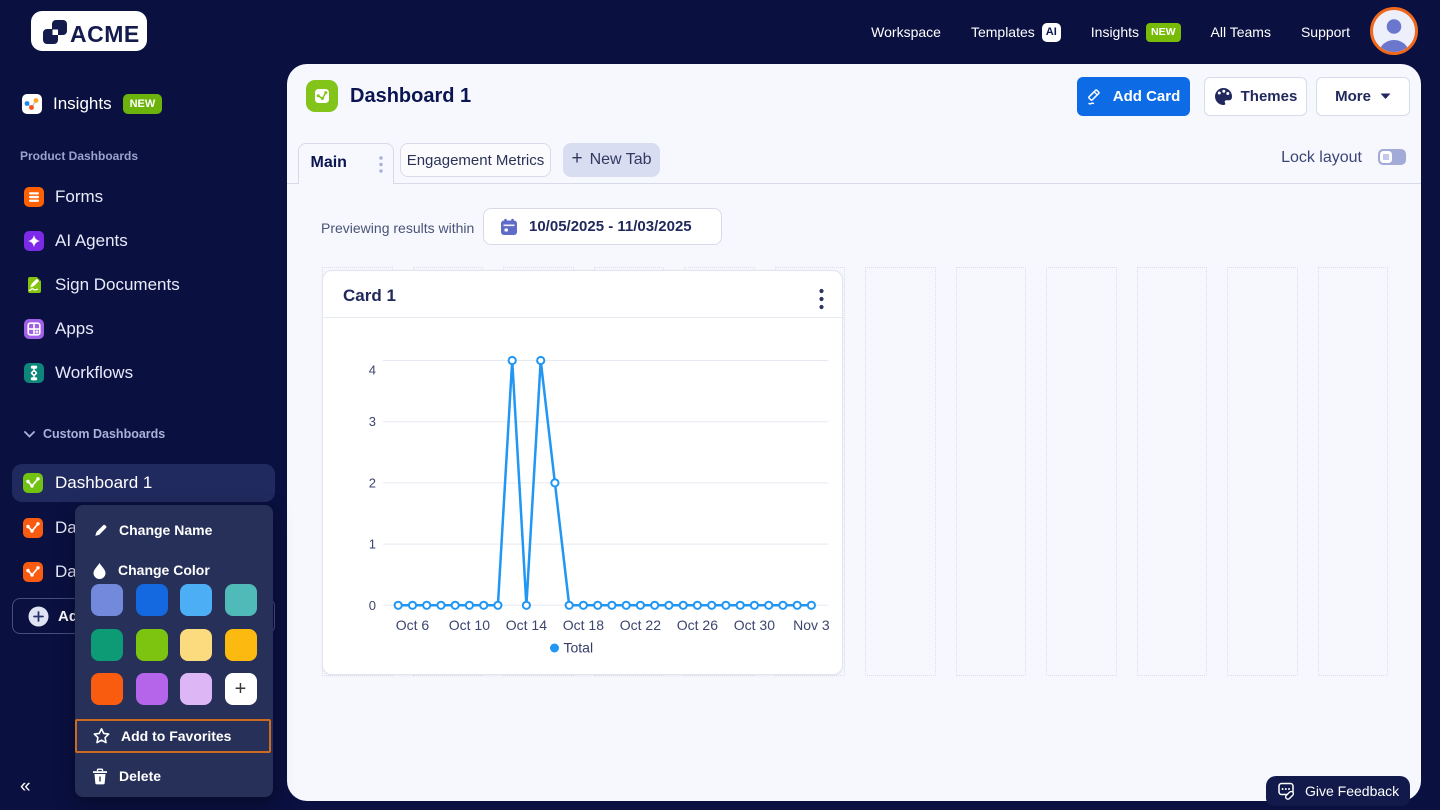  What do you see at coordinates (372, 370) in the screenshot?
I see `svg-text: 4` at bounding box center [372, 370].